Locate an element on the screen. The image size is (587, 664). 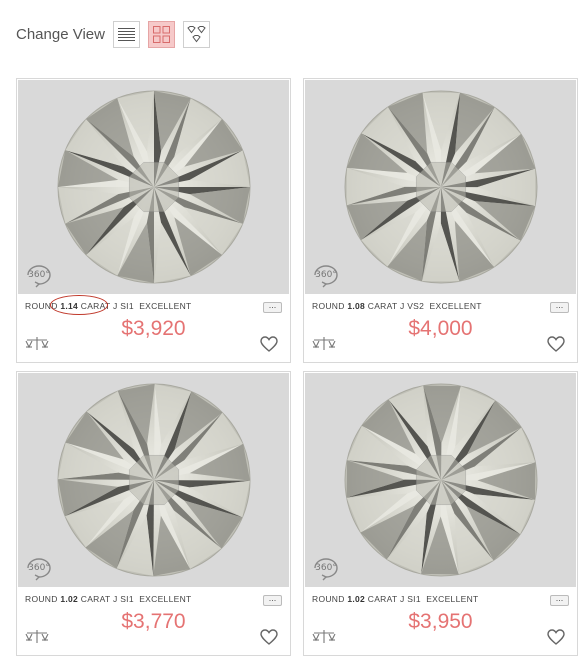
price: $3,920 is located at coordinates (153, 328).